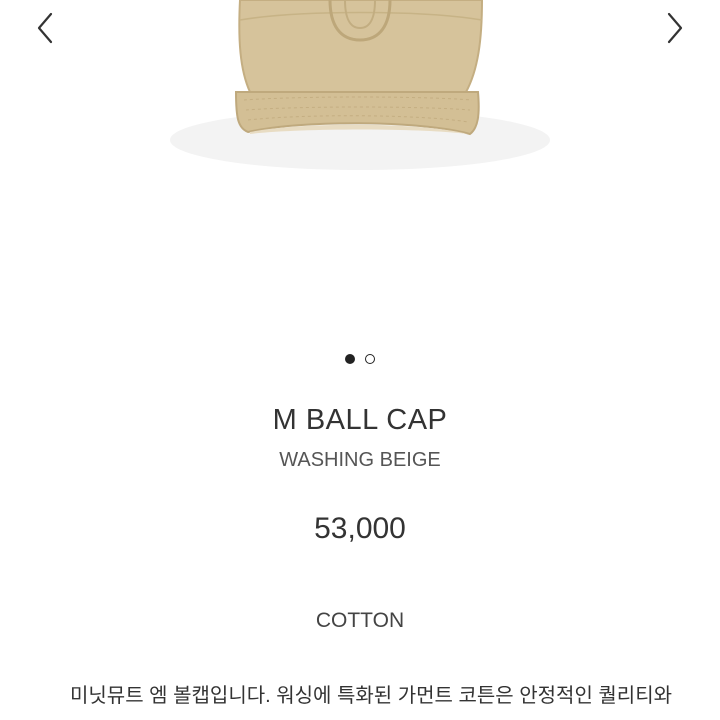 The height and width of the screenshot is (720, 720). Describe the element at coordinates (360, 620) in the screenshot. I see `product-material: COTTON` at that location.